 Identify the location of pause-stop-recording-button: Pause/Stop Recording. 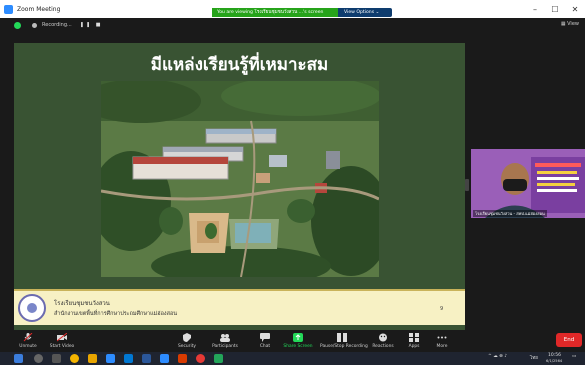
(344, 341).